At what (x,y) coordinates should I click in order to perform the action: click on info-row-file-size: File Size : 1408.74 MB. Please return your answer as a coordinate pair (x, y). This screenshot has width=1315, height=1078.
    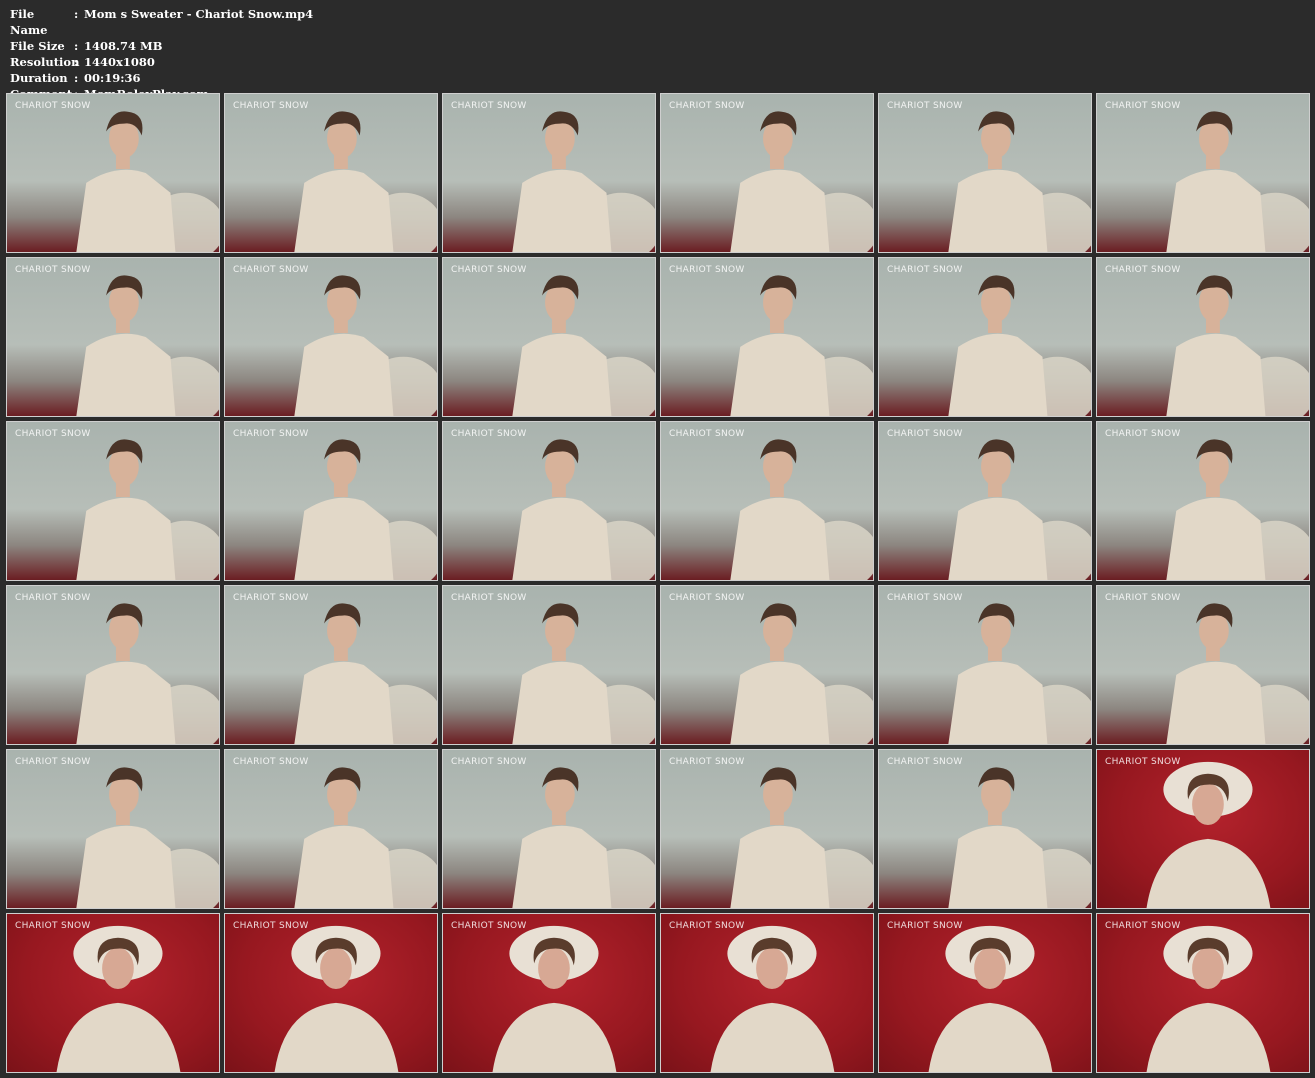
    Looking at the image, I should click on (161, 46).